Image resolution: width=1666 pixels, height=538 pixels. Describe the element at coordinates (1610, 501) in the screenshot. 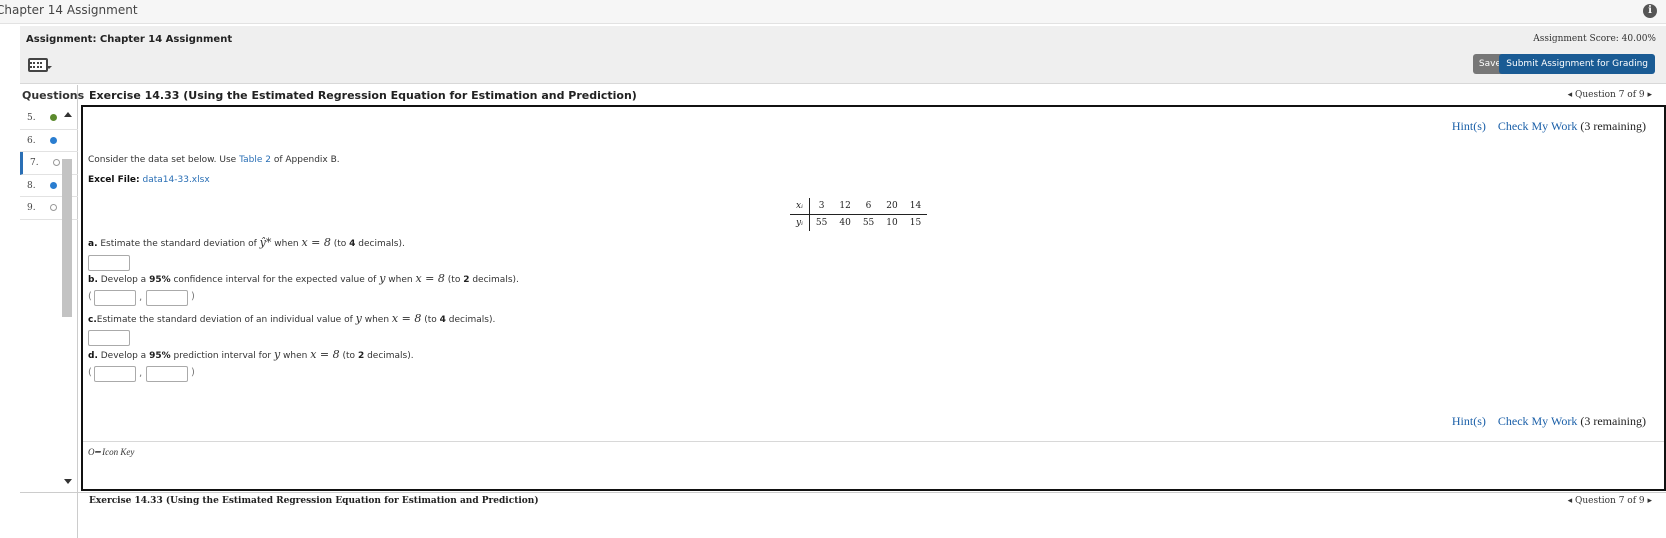

I see `question-navigator-bottom: ◂ Question 7 of 9 ▸` at that location.